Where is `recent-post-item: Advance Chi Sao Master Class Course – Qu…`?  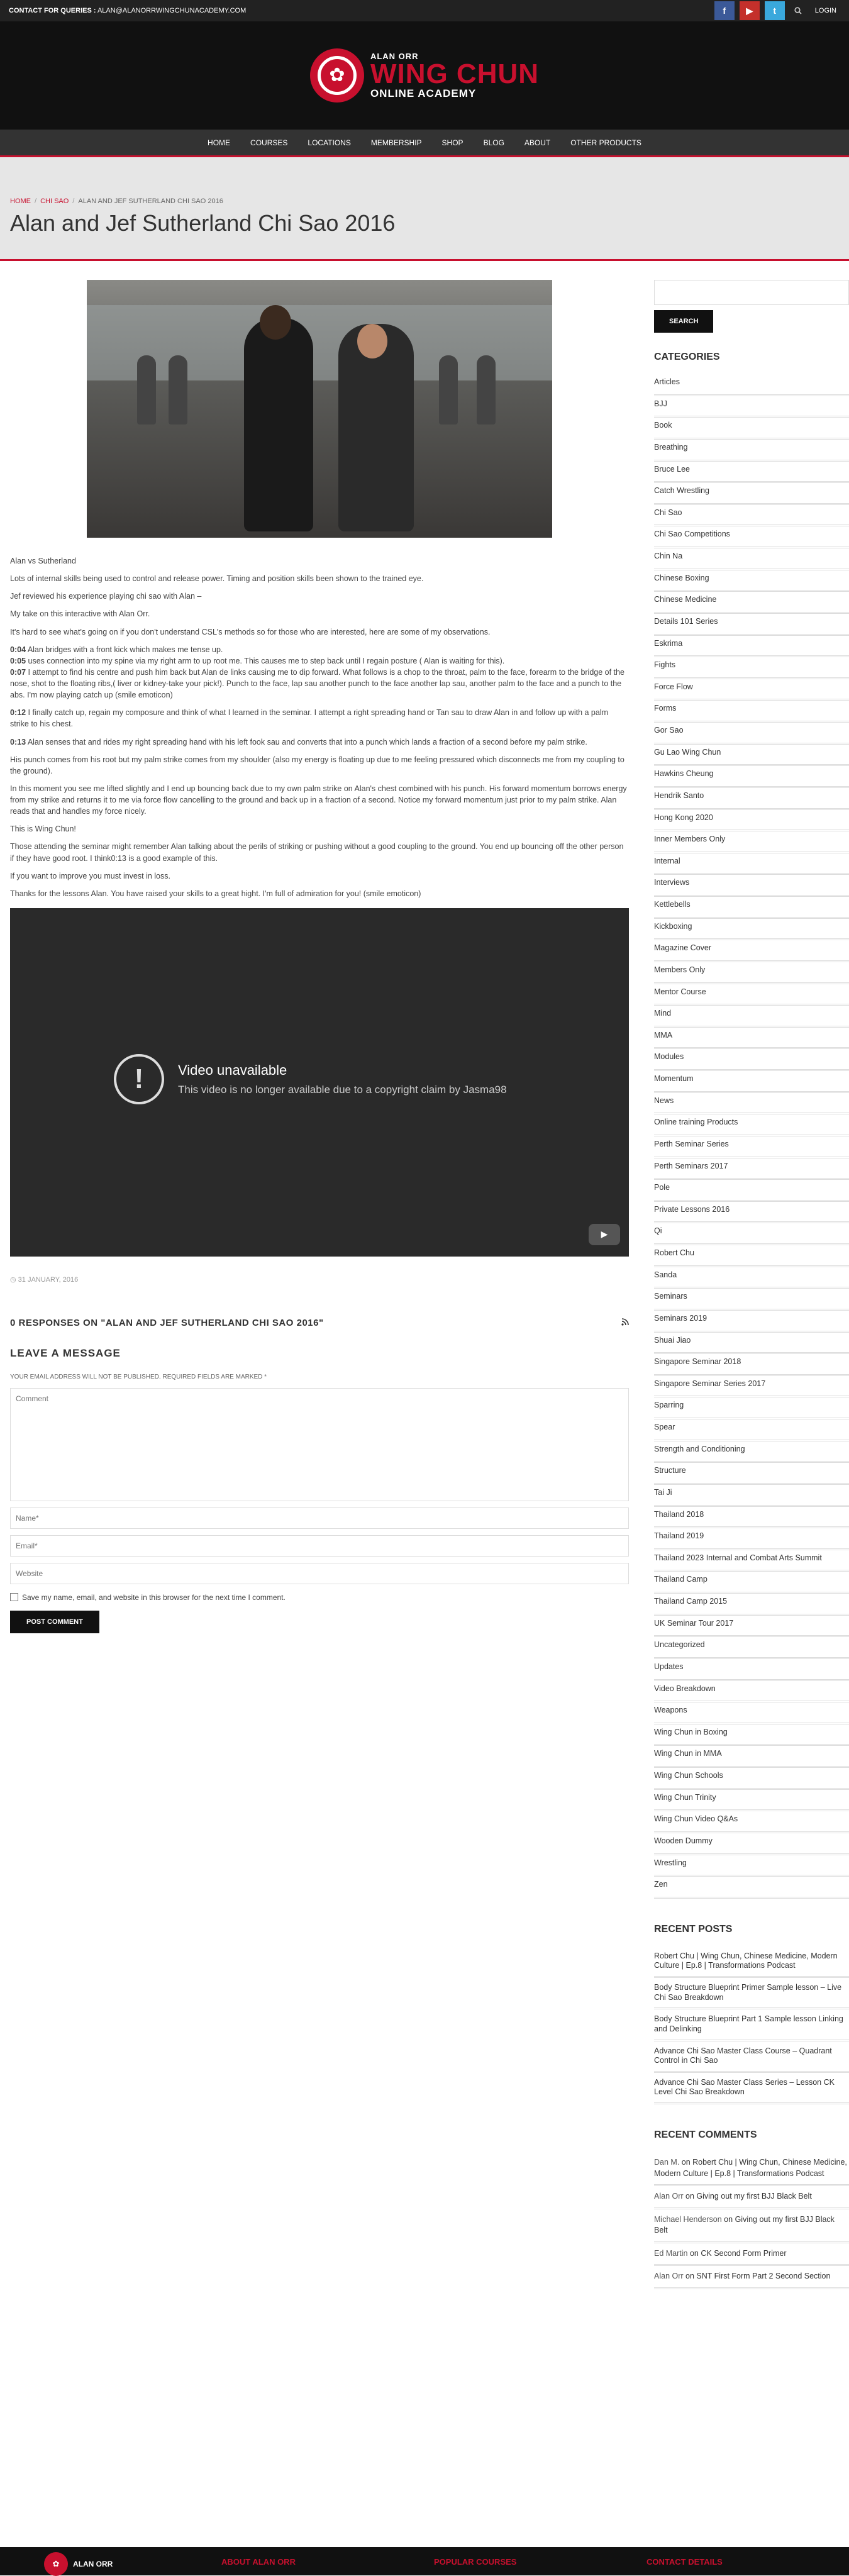
recent-post-item: Advance Chi Sao Master Class Course – Qu… is located at coordinates (751, 2057).